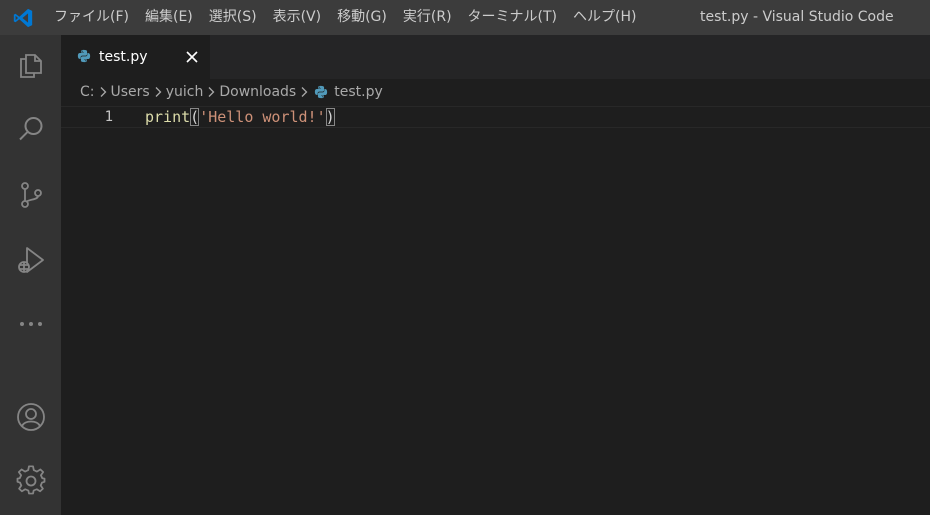 The width and height of the screenshot is (930, 515). What do you see at coordinates (185, 92) in the screenshot?
I see `breadcrumb-user: yuich` at bounding box center [185, 92].